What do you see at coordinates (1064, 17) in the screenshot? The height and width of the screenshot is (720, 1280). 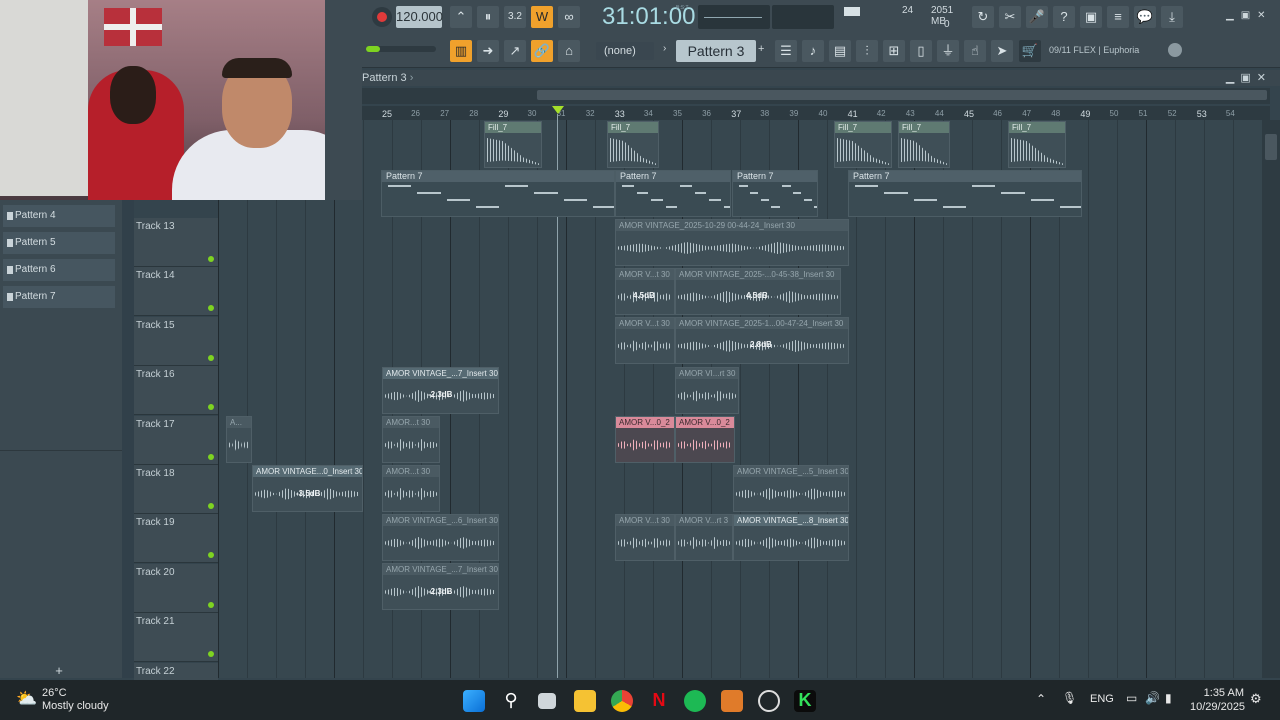 I see `help-button: ?` at bounding box center [1064, 17].